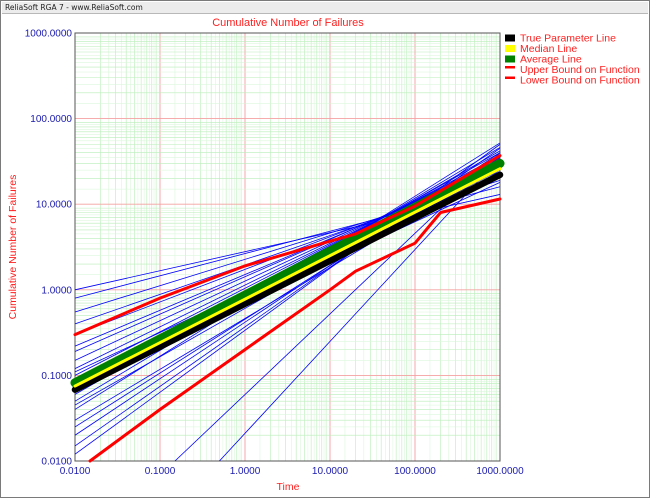  I want to click on x-axis-label: Time, so click(288, 487).